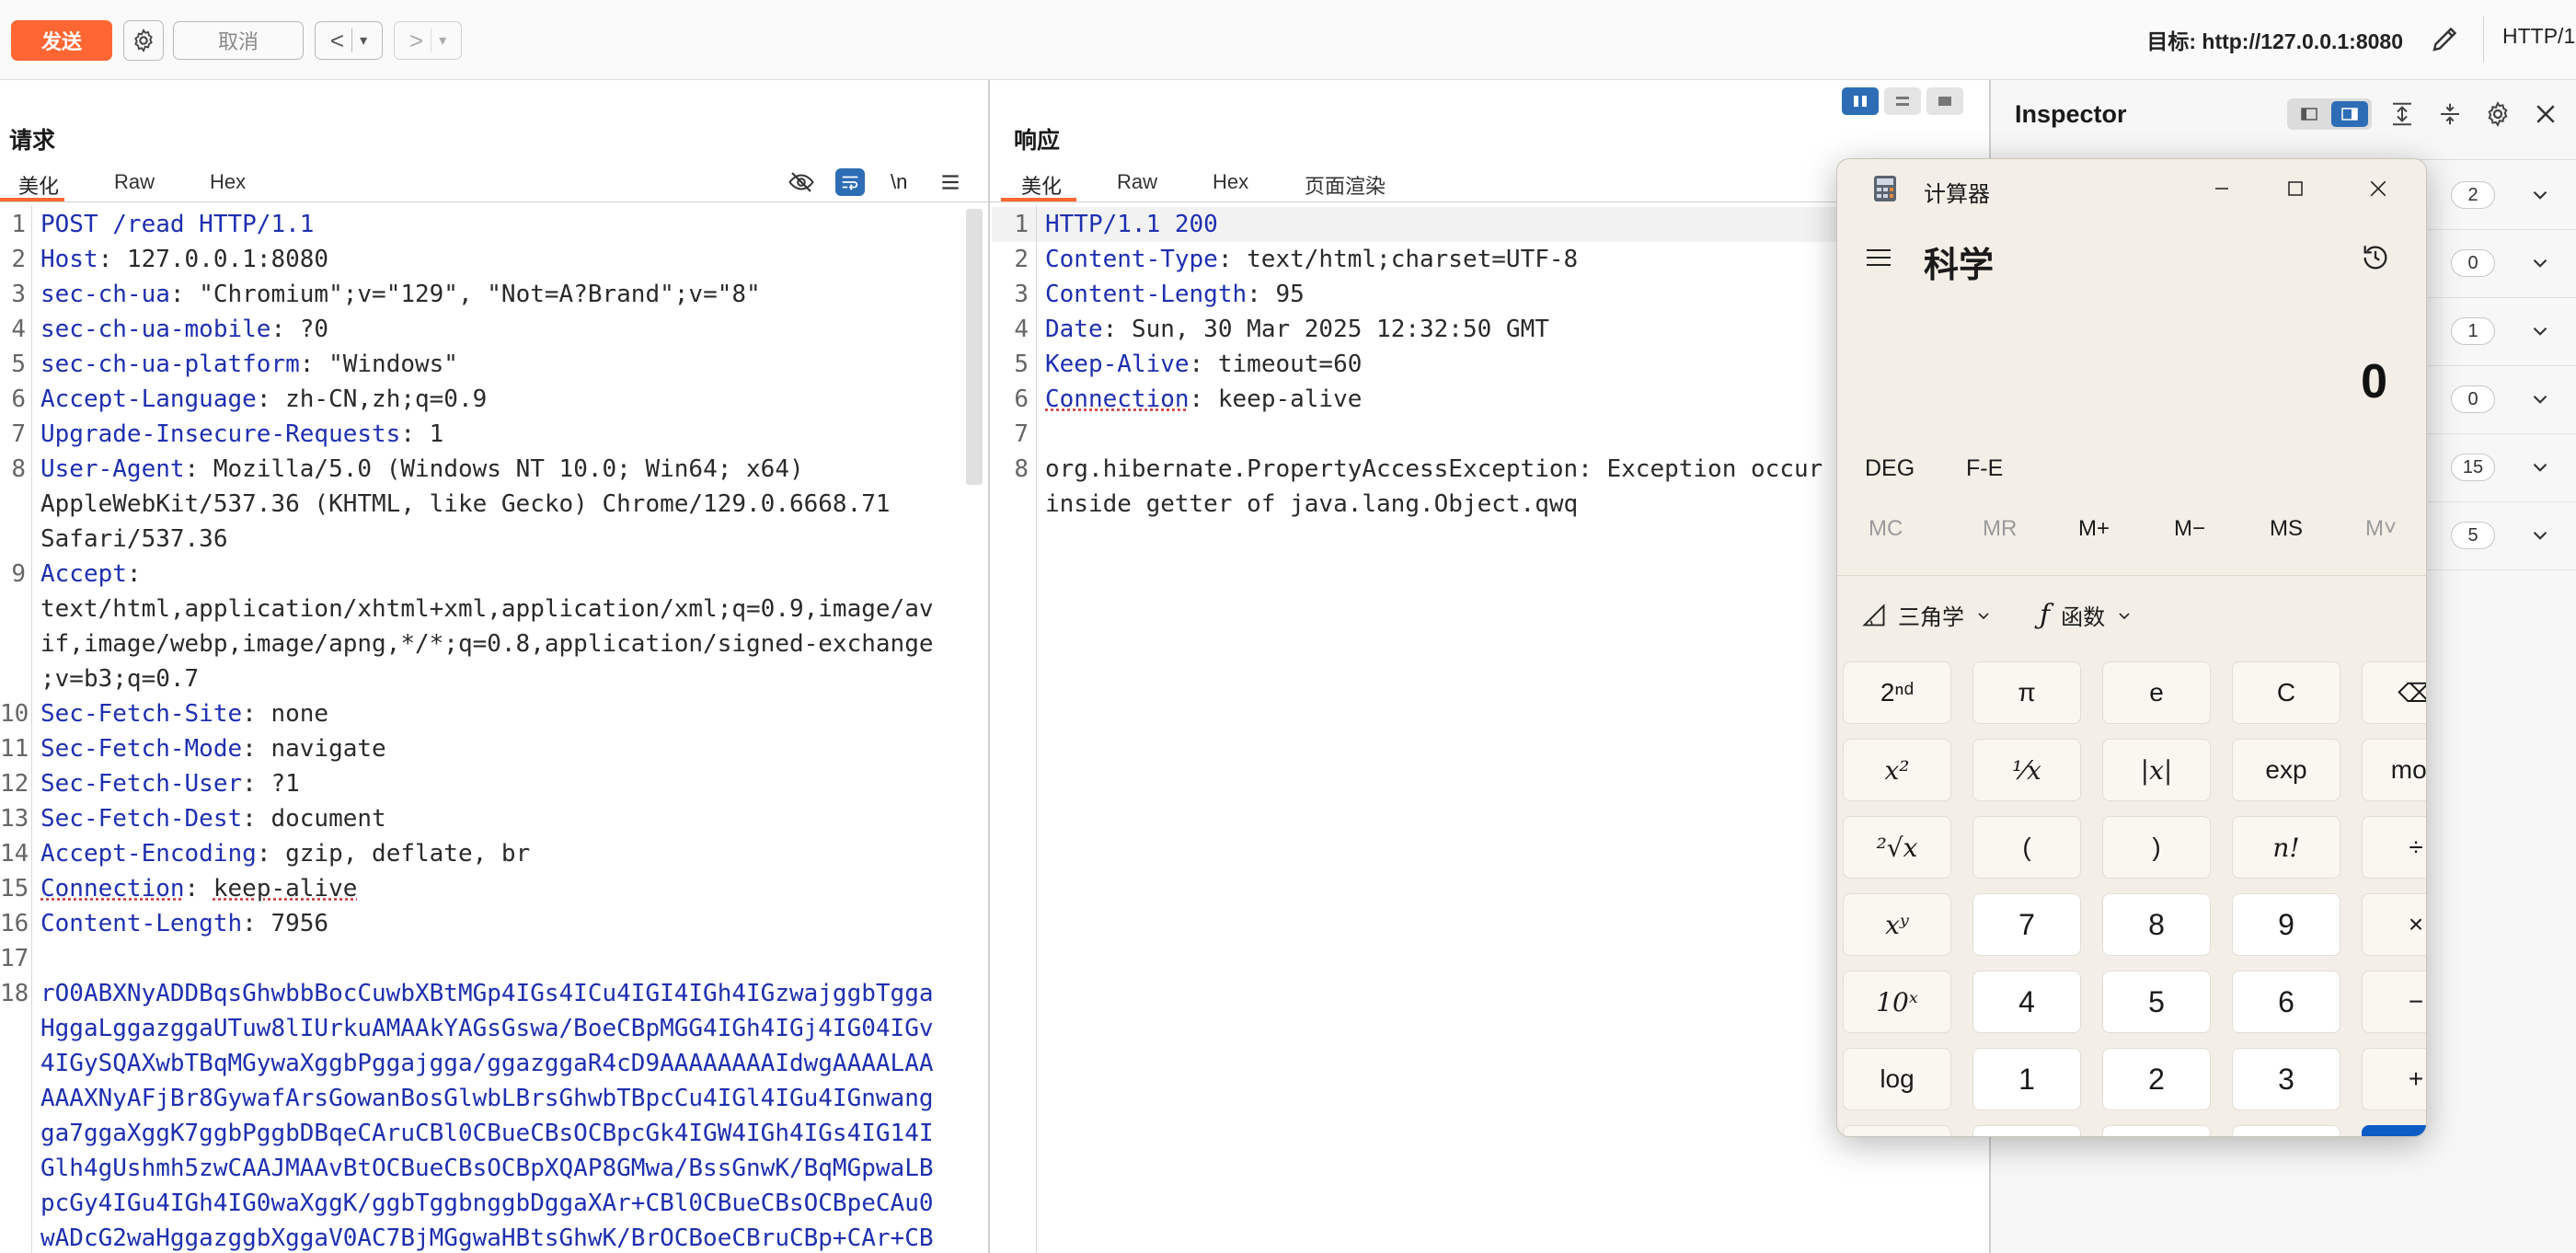 This screenshot has height=1253, width=2576. What do you see at coordinates (2286, 848) in the screenshot?
I see `factorial-button: n!` at bounding box center [2286, 848].